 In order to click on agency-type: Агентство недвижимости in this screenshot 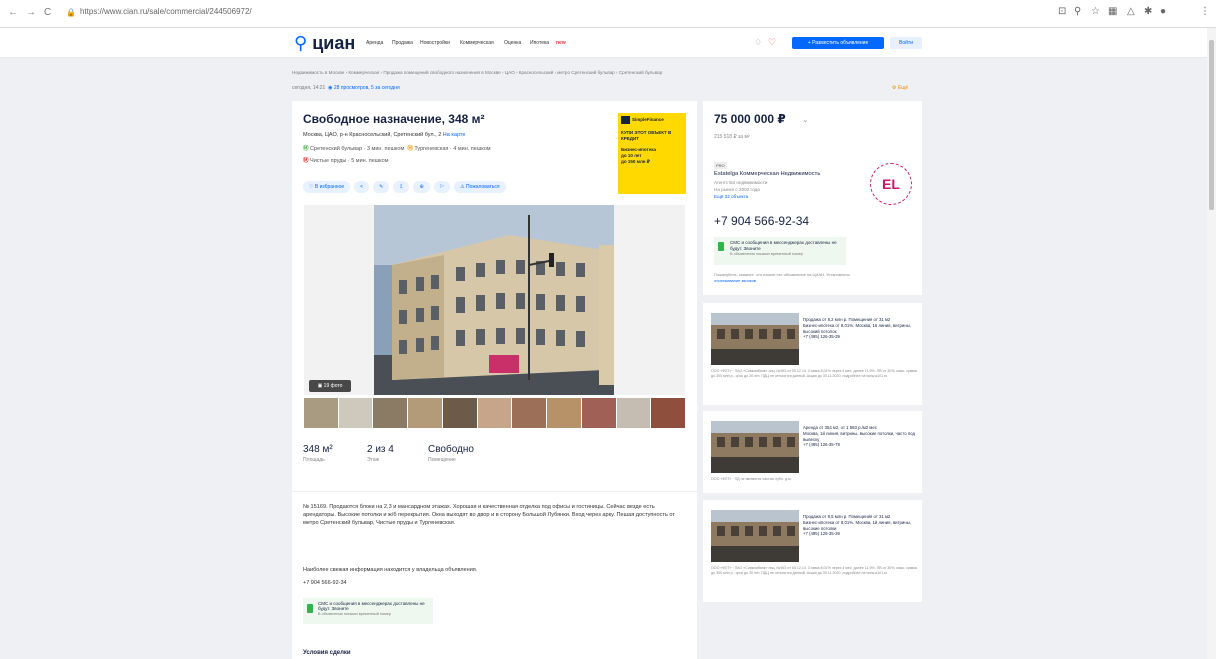, I will do `click(741, 182)`.